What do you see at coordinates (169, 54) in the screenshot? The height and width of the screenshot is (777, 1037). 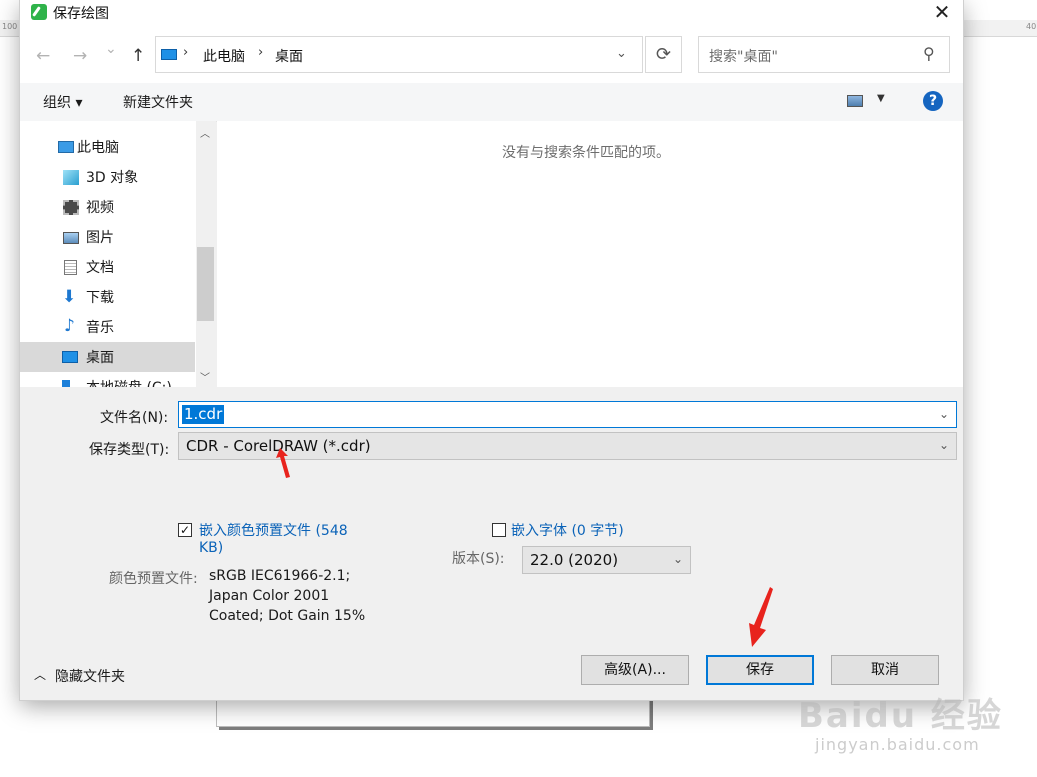 I see `desktop-location-icon` at bounding box center [169, 54].